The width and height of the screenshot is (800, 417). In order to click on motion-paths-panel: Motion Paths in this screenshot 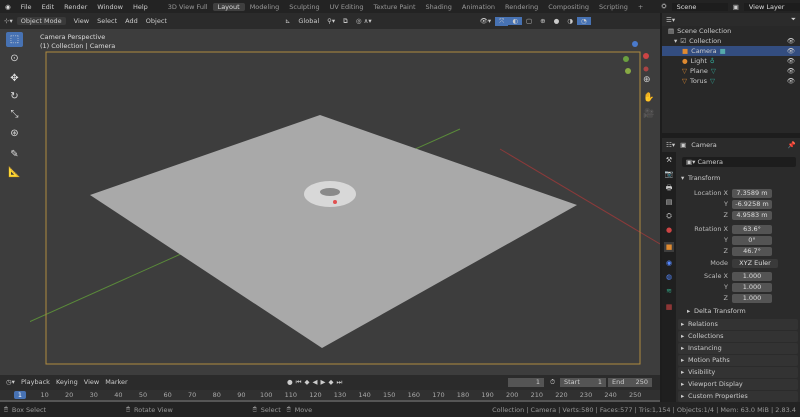, I will do `click(738, 360)`.